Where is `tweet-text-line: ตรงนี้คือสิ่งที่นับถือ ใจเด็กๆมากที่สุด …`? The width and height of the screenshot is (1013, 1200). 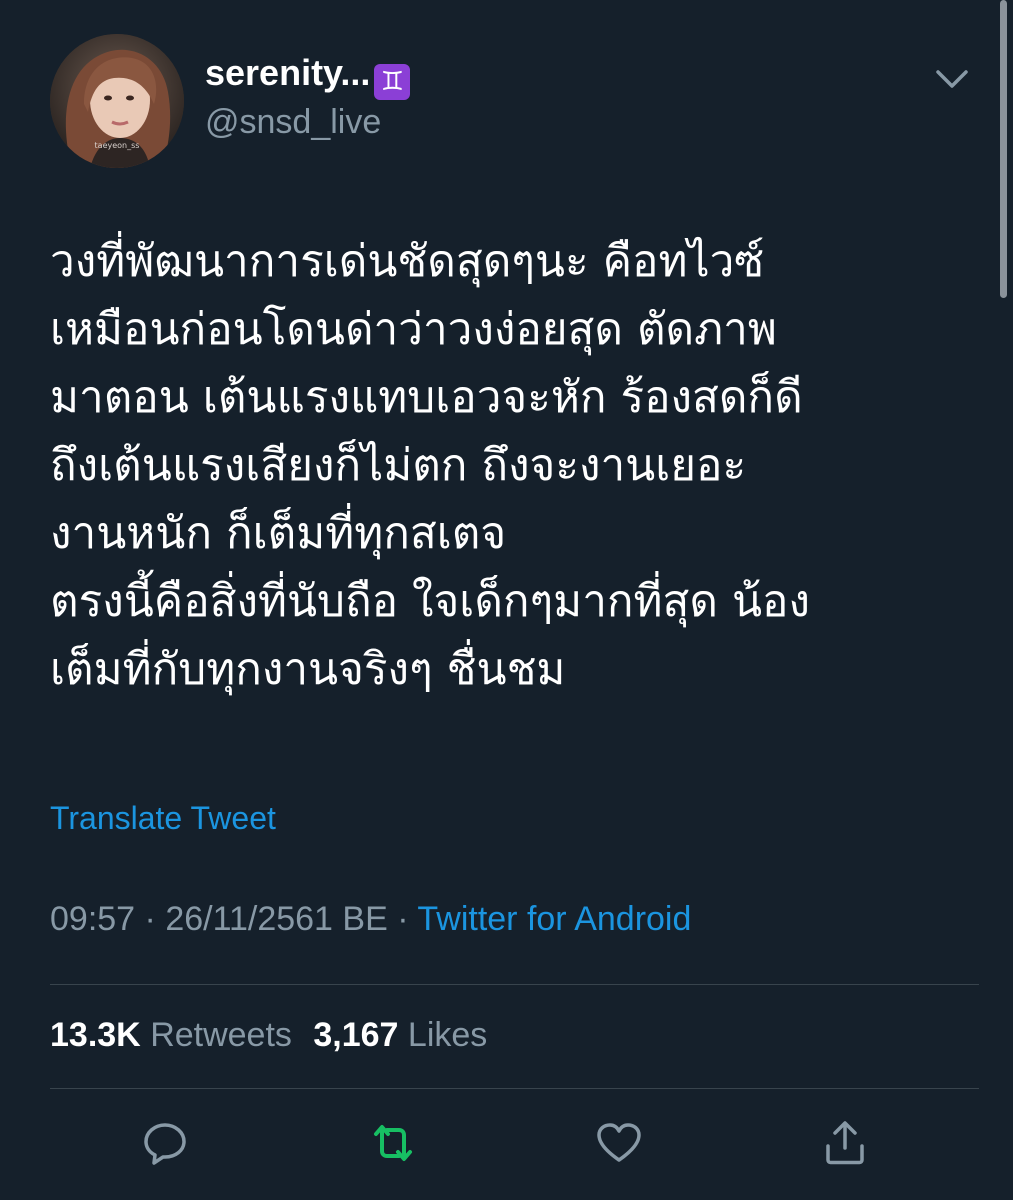
tweet-text-line: ตรงนี้คือสิ่งที่นับถือ ใจเด็กๆมากที่สุด … is located at coordinates (430, 601).